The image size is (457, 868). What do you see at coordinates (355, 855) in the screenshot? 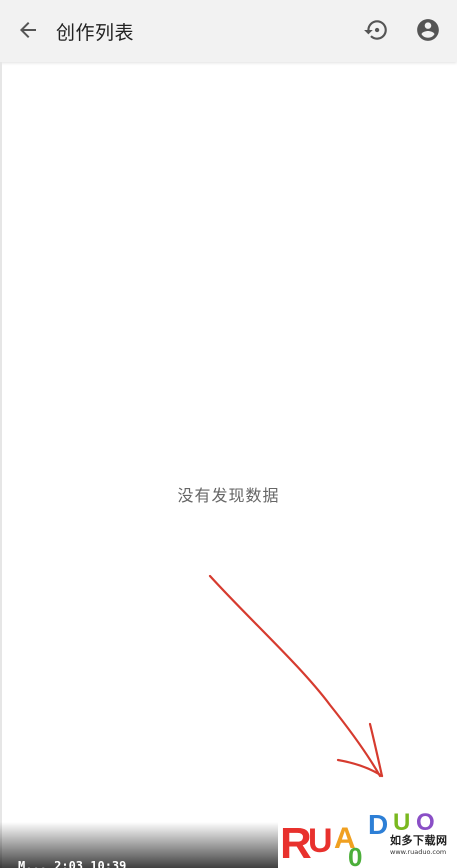
I see `svg-text: 0` at bounding box center [355, 855].